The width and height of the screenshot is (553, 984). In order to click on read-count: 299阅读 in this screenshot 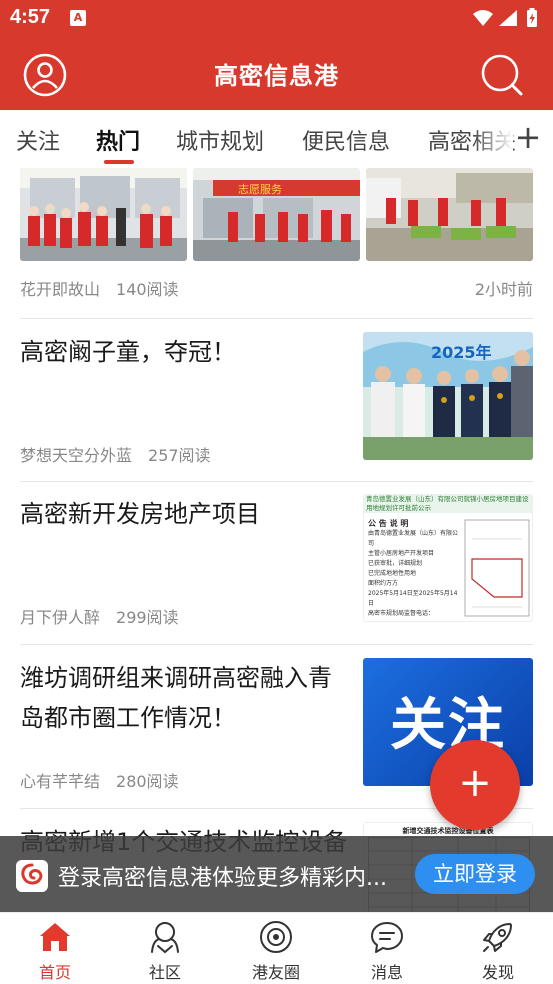, I will do `click(147, 617)`.